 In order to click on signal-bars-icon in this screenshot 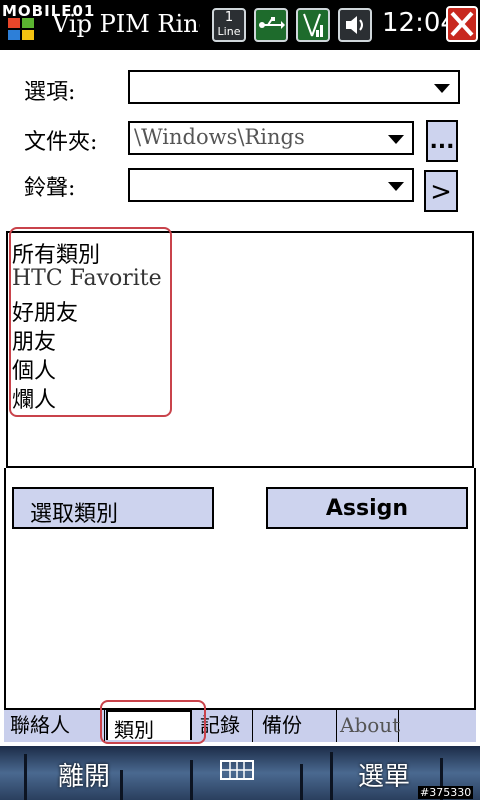, I will do `click(313, 25)`.